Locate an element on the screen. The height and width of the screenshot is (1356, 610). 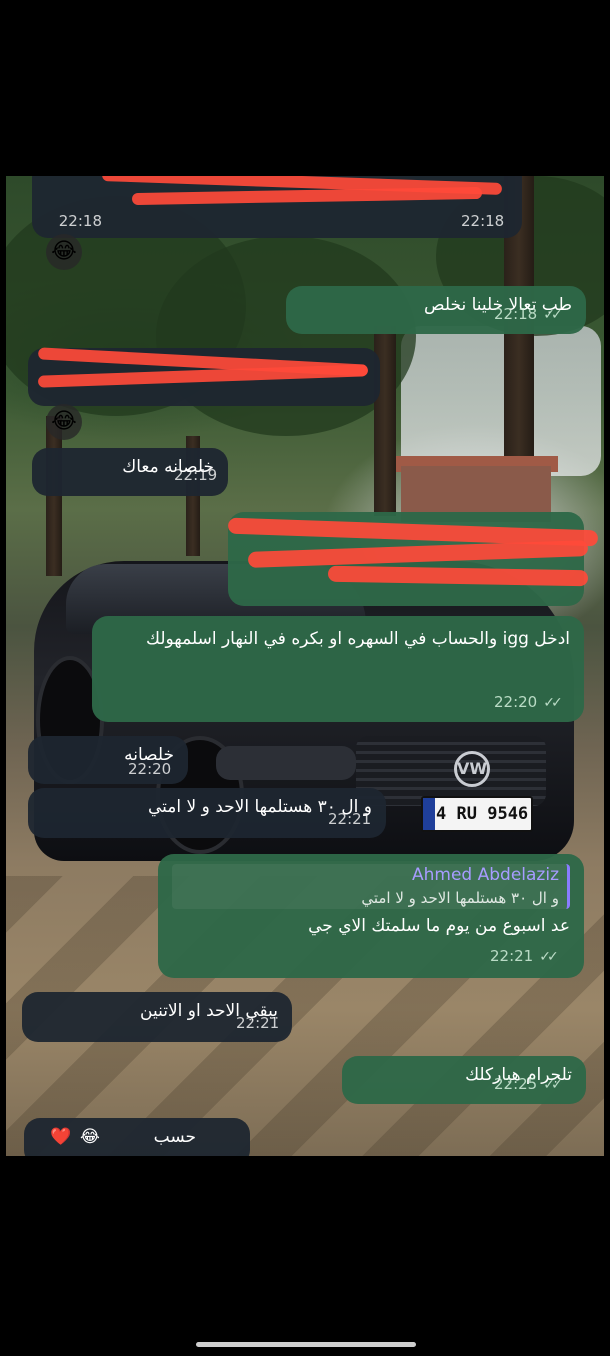
message-text: عد اسبوع من يوم ما سلمتك الاي جي is located at coordinates (439, 925).